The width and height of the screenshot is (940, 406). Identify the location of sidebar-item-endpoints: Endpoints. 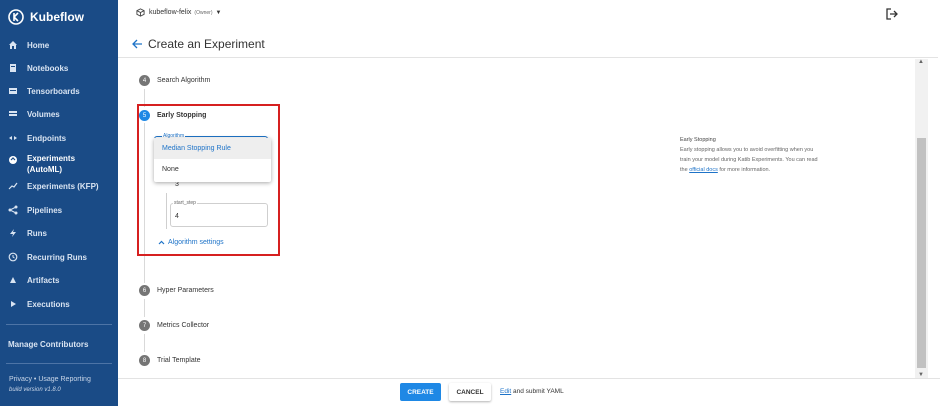
(59, 138).